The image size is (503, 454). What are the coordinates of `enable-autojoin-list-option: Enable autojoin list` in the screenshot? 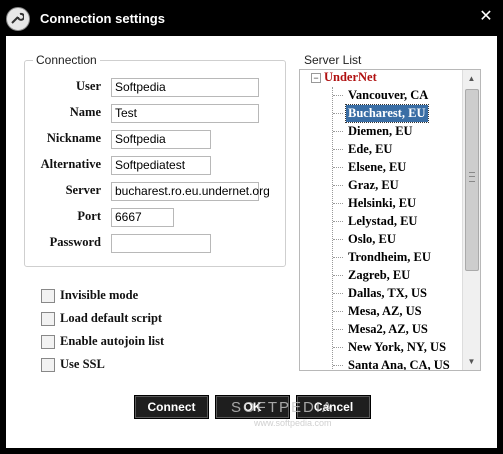 It's located at (141, 342).